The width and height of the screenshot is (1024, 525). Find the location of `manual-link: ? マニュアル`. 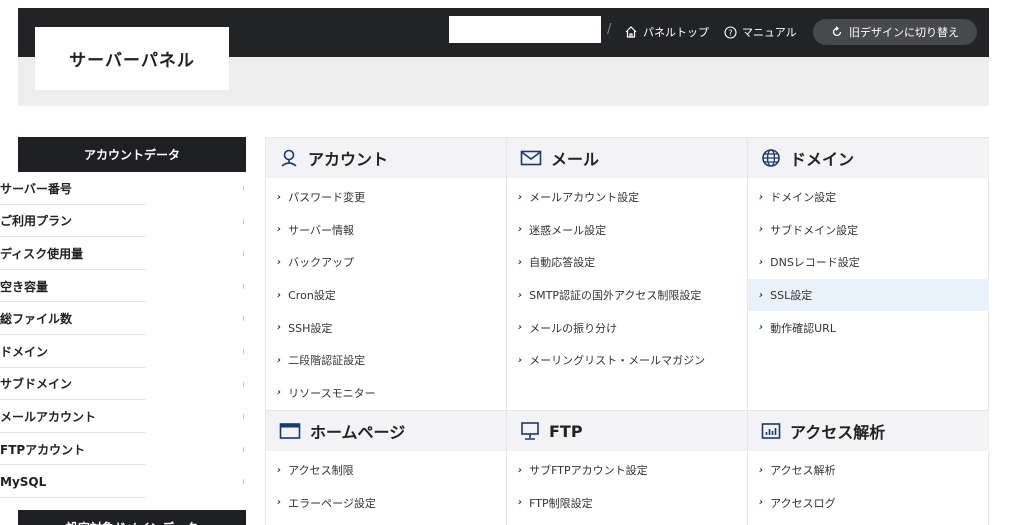

manual-link: ? マニュアル is located at coordinates (760, 32).